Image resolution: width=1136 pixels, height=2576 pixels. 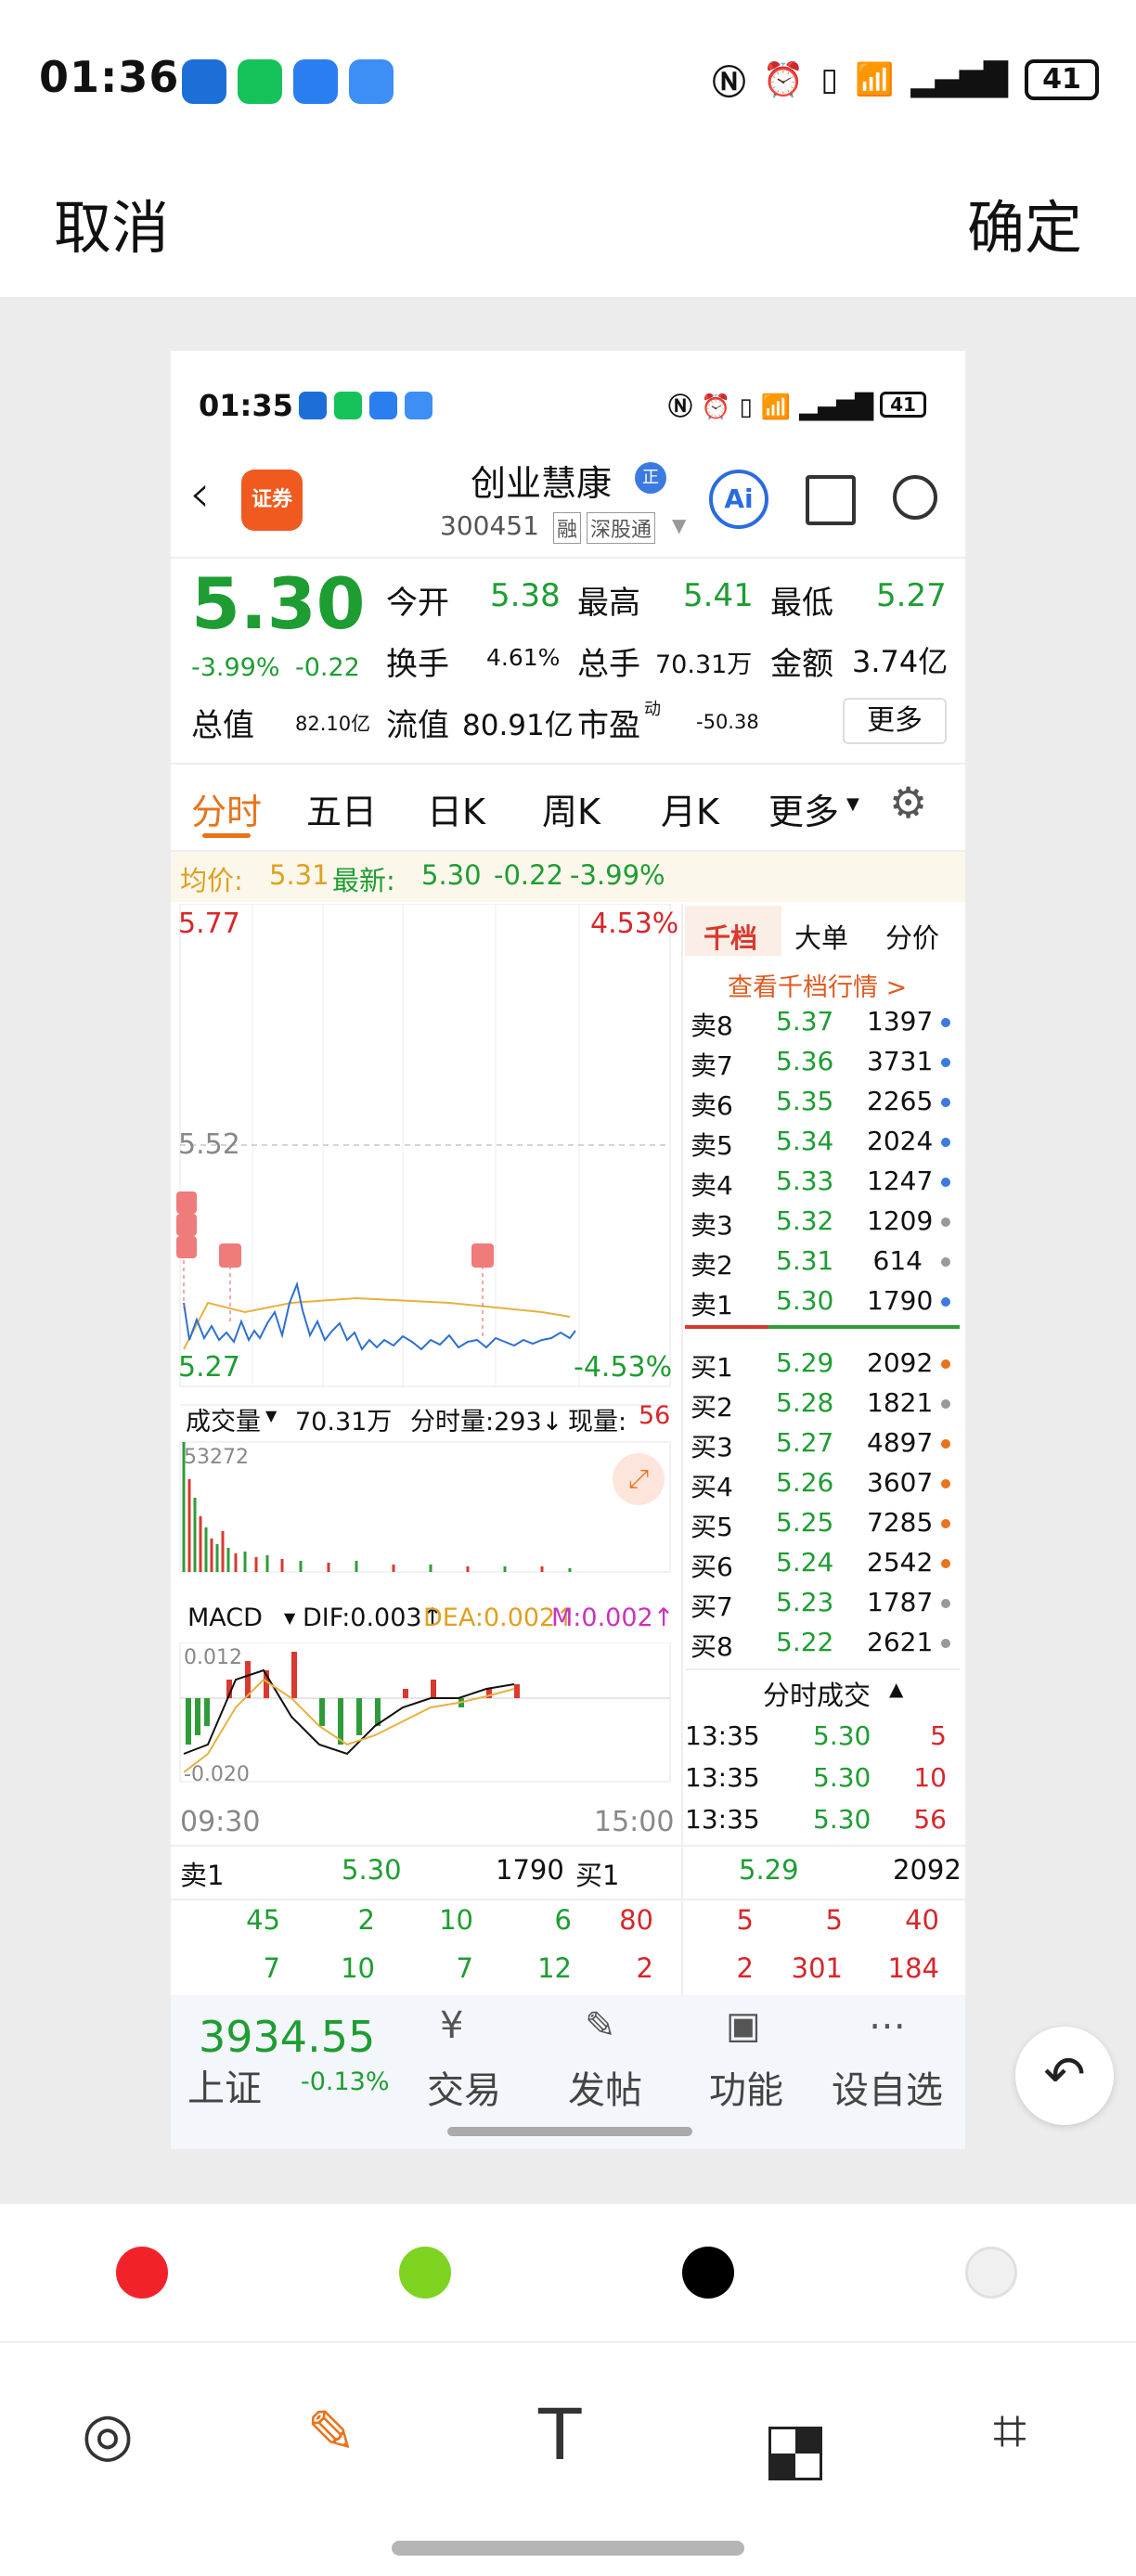 I want to click on nfc-icon: Ⓝ, so click(x=729, y=83).